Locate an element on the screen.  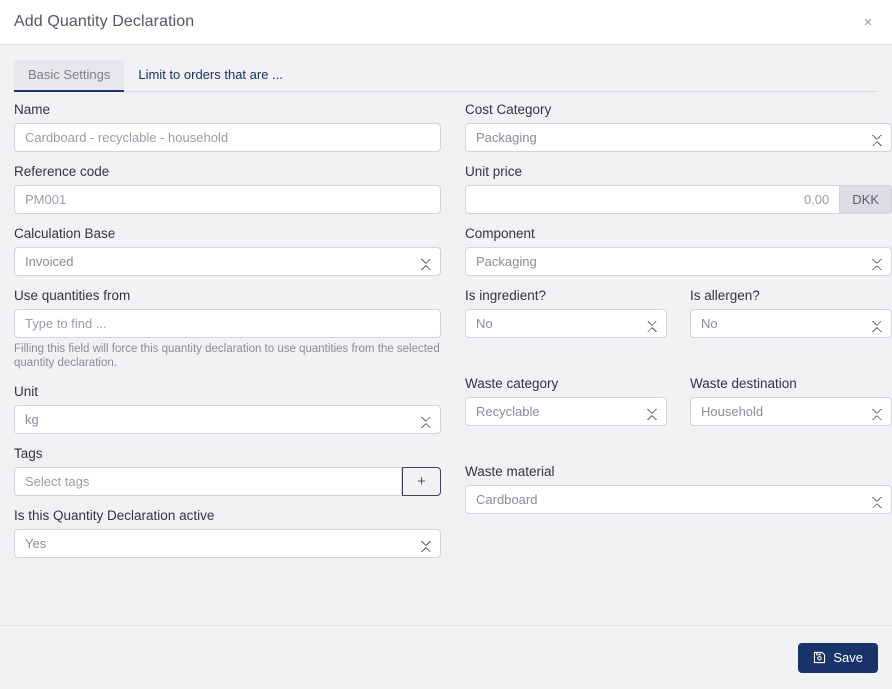
waste-category-select: Recyclable is located at coordinates (566, 411).